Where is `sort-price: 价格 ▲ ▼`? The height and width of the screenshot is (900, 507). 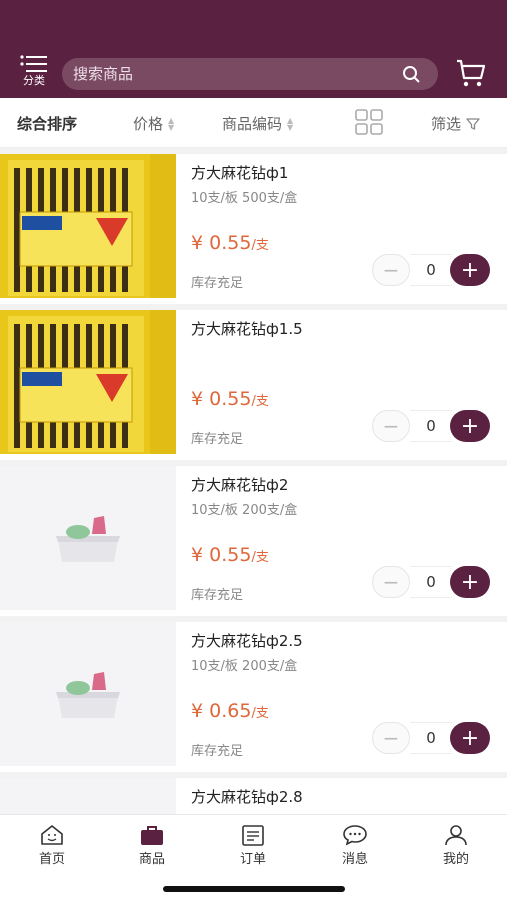
sort-price: 价格 ▲ ▼ is located at coordinates (154, 123).